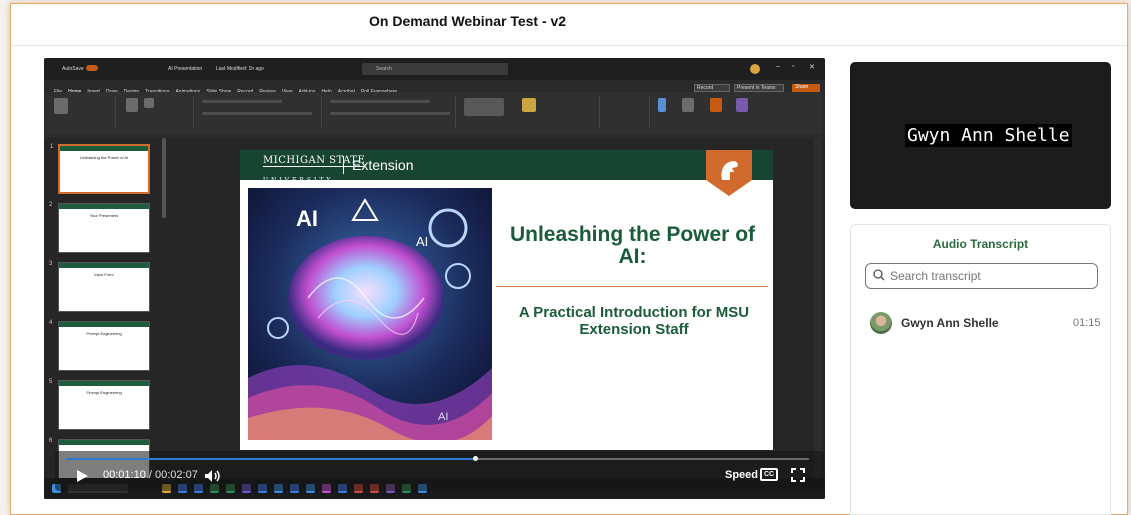 This screenshot has width=1131, height=515. What do you see at coordinates (778, 66) in the screenshot?
I see `minimize-icon: –` at bounding box center [778, 66].